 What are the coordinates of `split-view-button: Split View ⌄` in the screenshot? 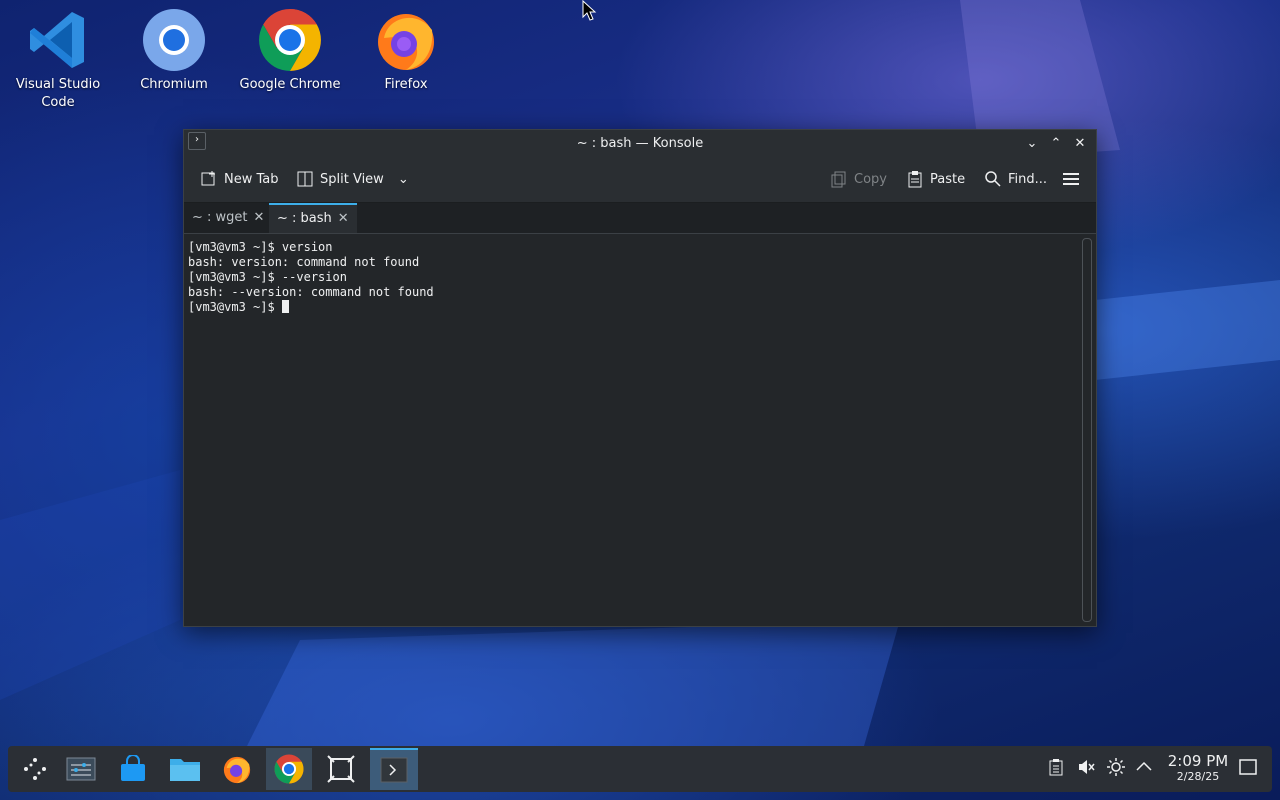 It's located at (352, 179).